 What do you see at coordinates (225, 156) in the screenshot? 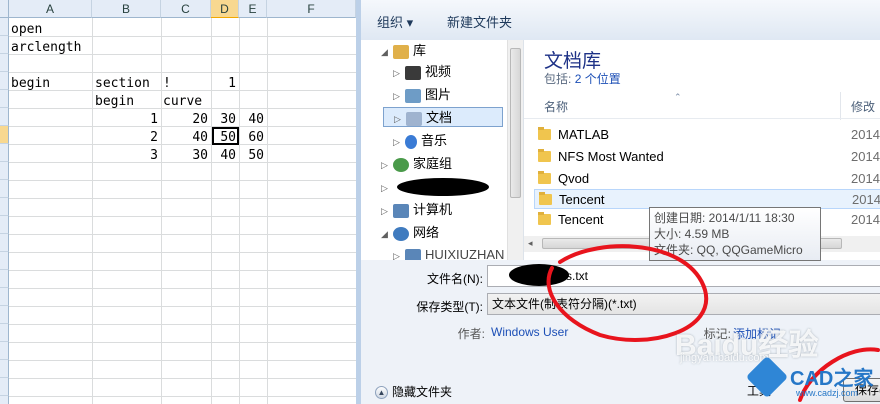
I see `cell-d8: 40` at bounding box center [225, 156].